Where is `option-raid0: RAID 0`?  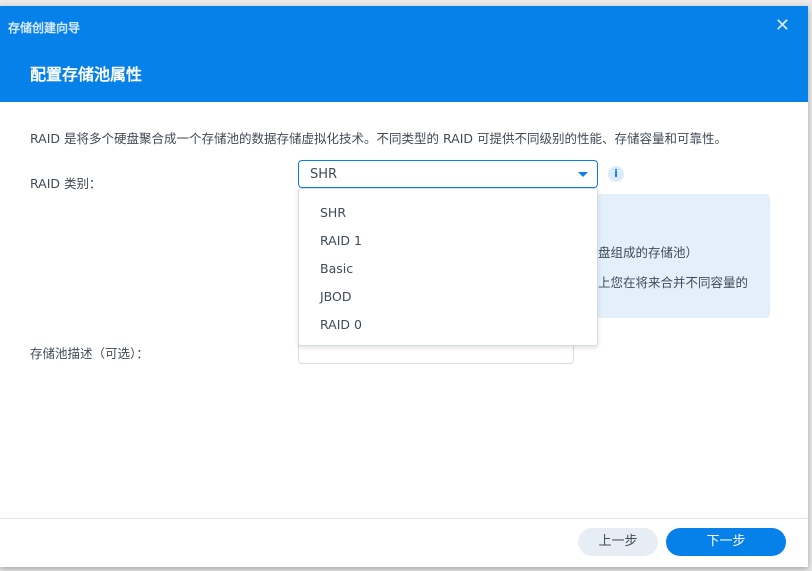
option-raid0: RAID 0 is located at coordinates (448, 325).